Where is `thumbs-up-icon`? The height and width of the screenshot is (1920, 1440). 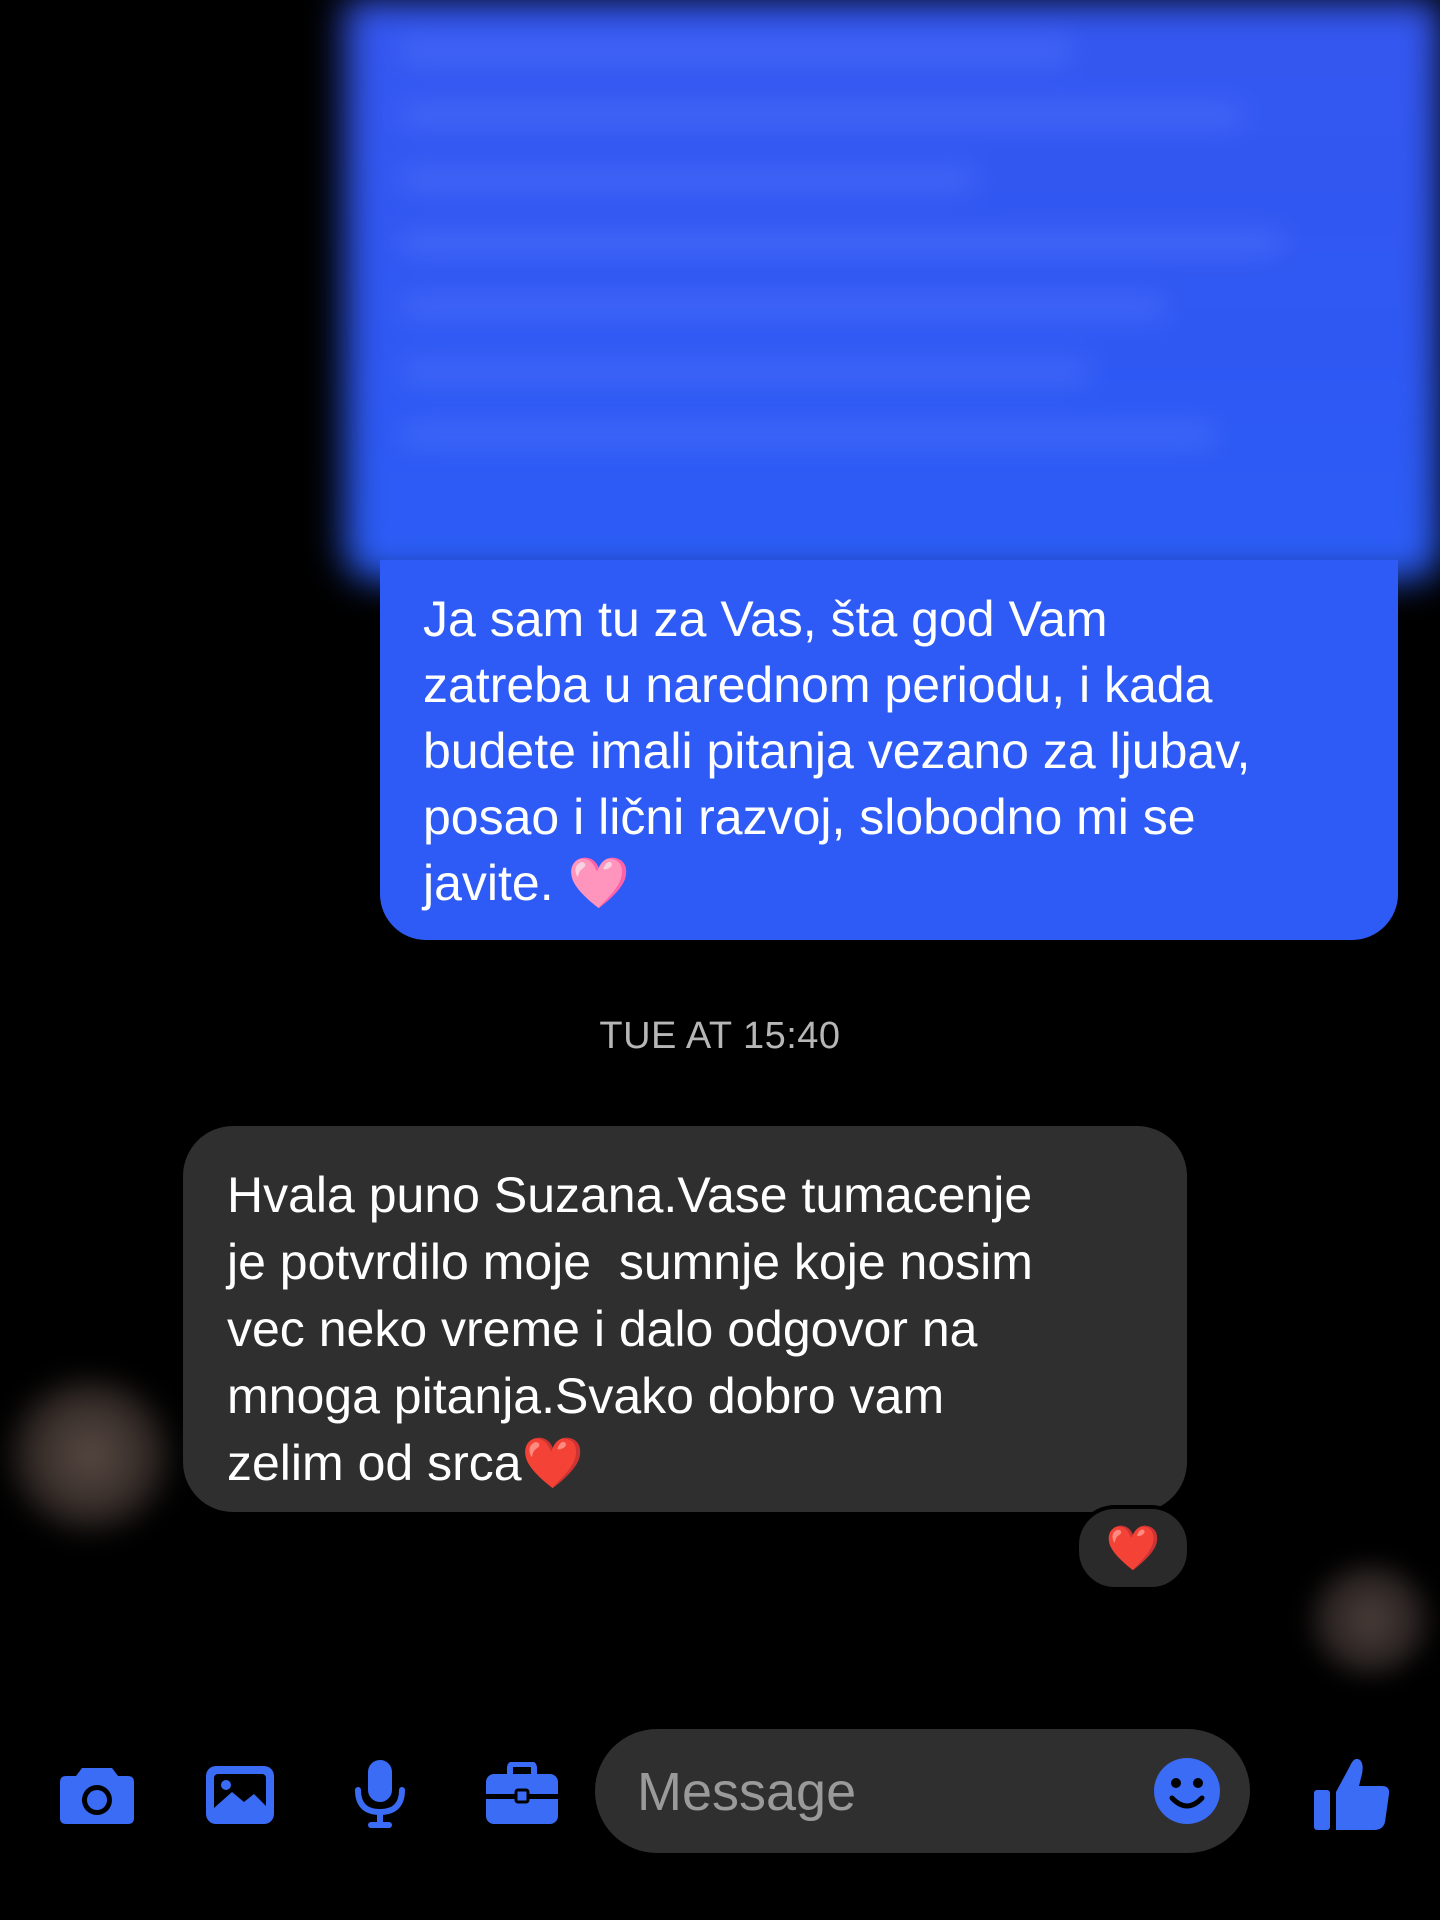
thumbs-up-icon is located at coordinates (1352, 1794).